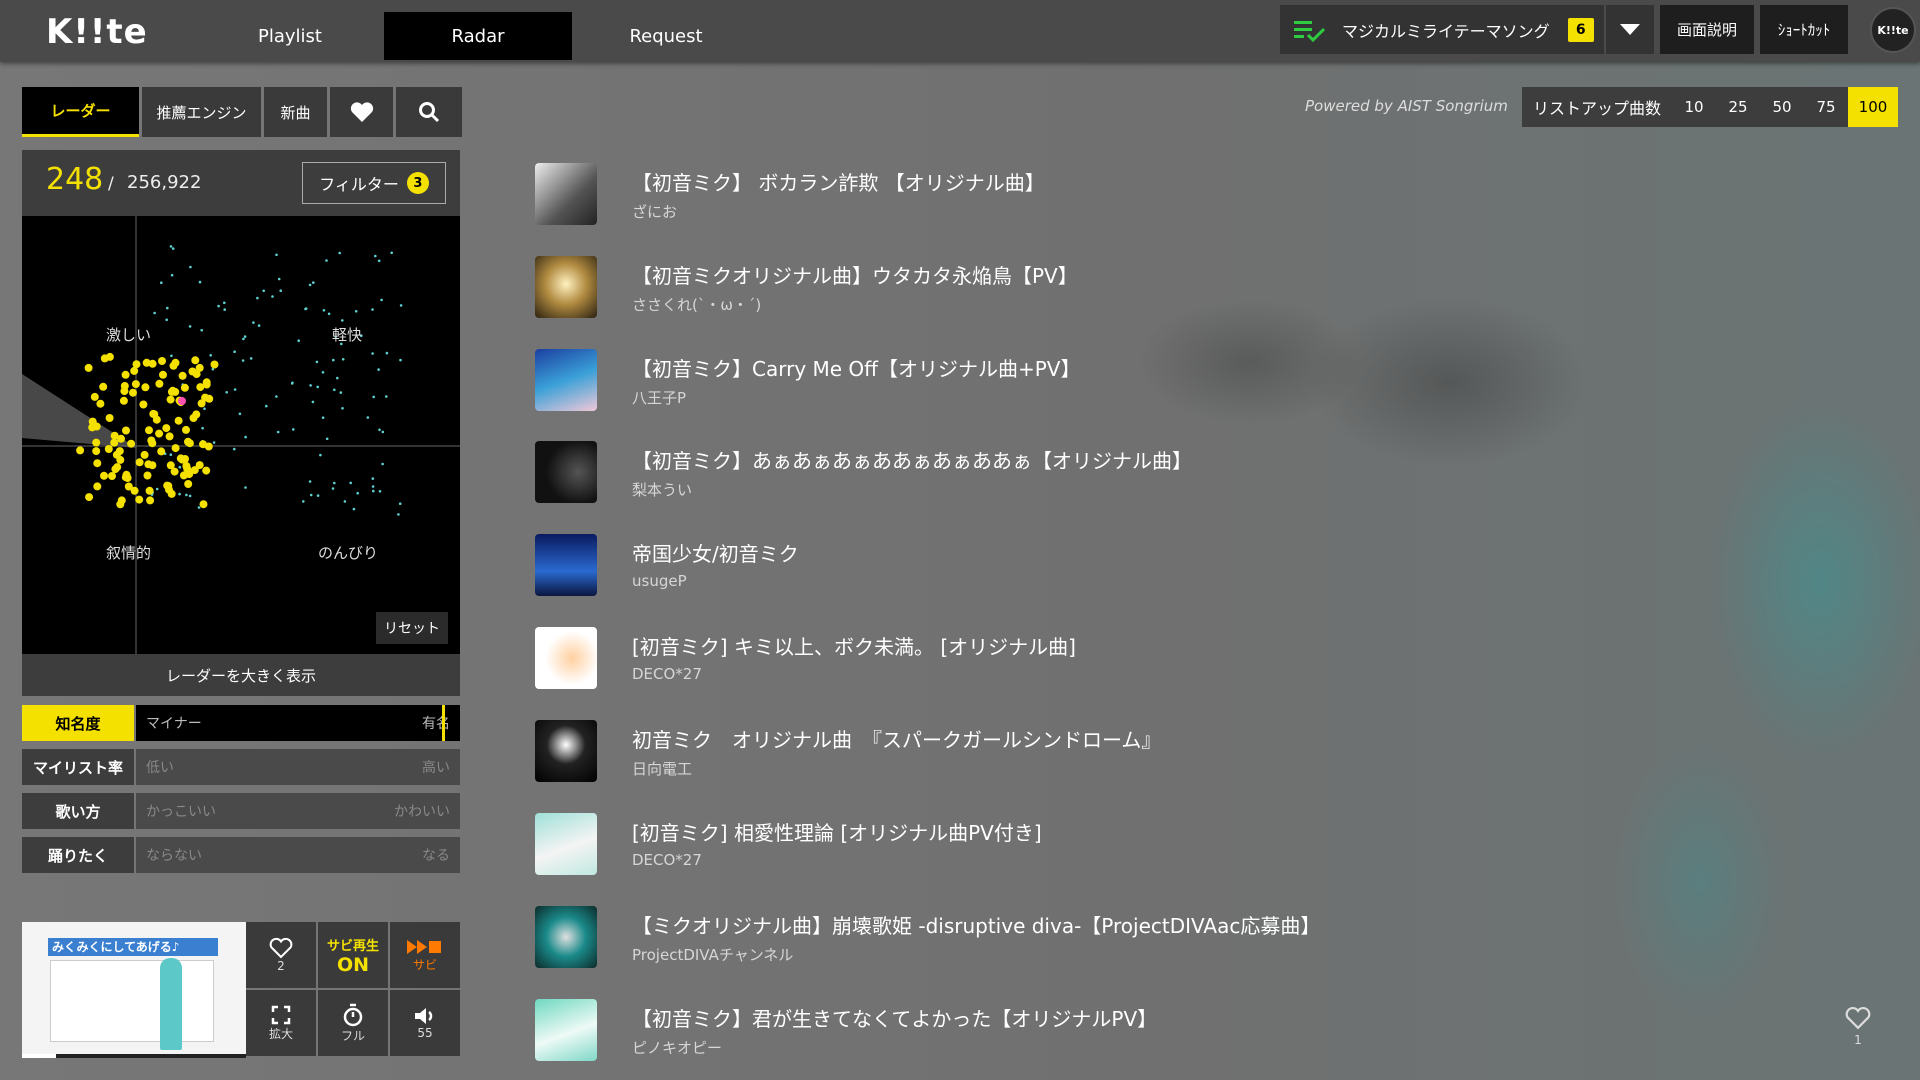  I want to click on list-item: [初音ミク] キミ以上、ボク未満。 [オリジナル曲] DECO*27, so click(1185, 660).